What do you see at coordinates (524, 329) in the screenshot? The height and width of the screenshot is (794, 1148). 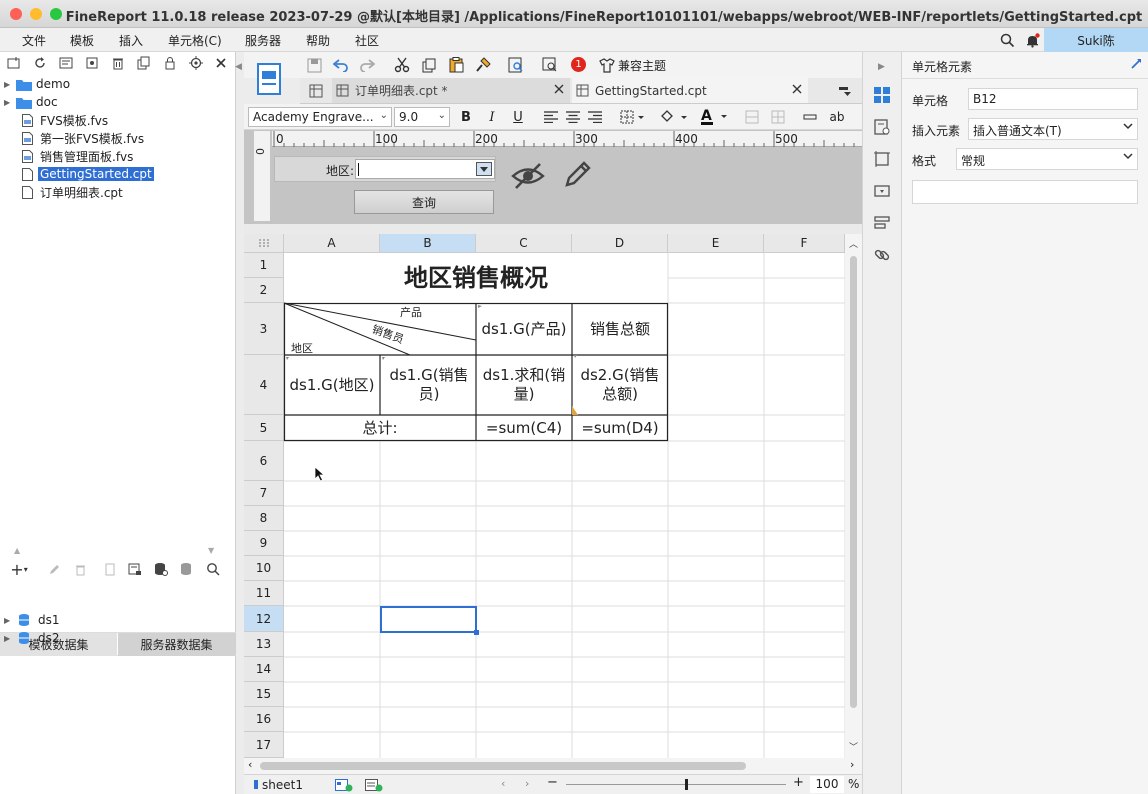 I see `cell-c3: ds1.G(产品)` at bounding box center [524, 329].